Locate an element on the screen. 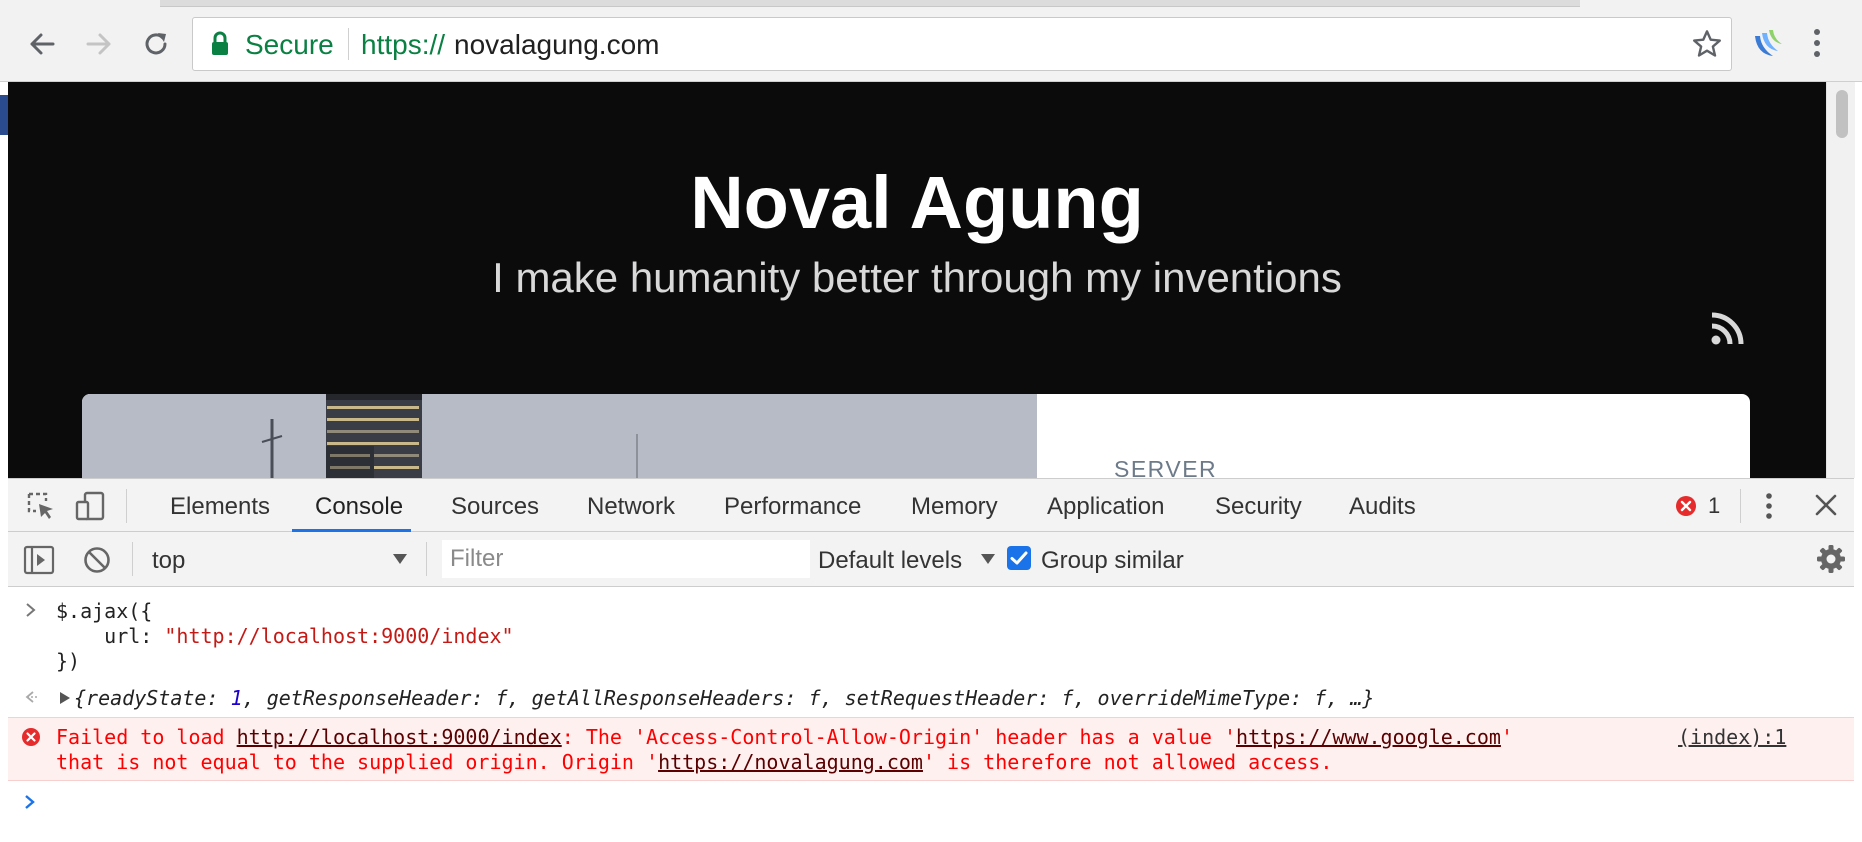 The width and height of the screenshot is (1862, 842). group-similar-label: Group similar is located at coordinates (1112, 561).